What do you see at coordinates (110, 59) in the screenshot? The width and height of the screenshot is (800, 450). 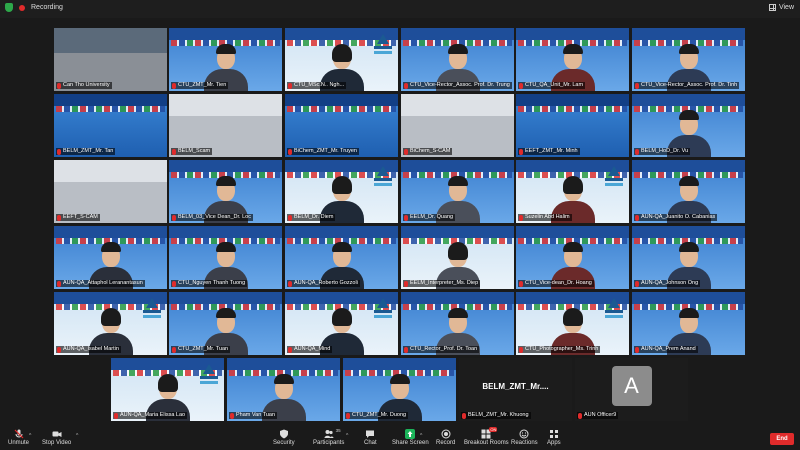 I see `participant-tile: Can Tho University` at bounding box center [110, 59].